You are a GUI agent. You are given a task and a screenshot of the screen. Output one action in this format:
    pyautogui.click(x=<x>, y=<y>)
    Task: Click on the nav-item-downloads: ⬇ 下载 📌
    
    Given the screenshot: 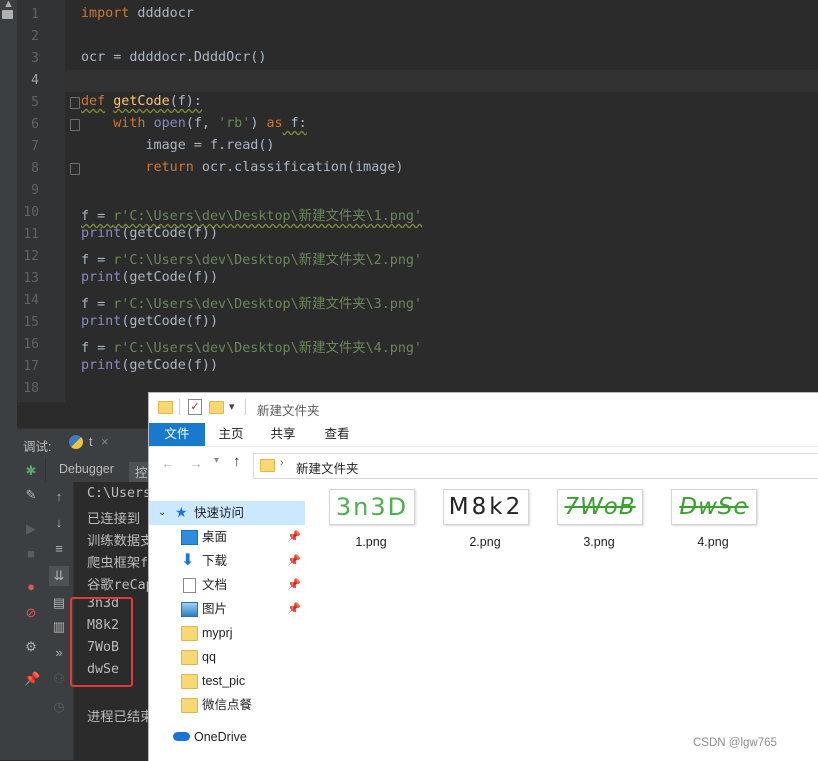 What is the action you would take?
    pyautogui.click(x=227, y=561)
    